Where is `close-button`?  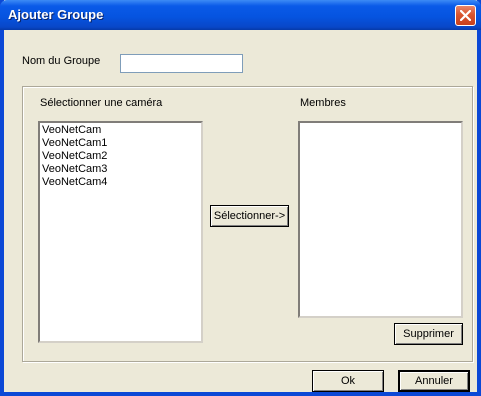 close-button is located at coordinates (465, 15).